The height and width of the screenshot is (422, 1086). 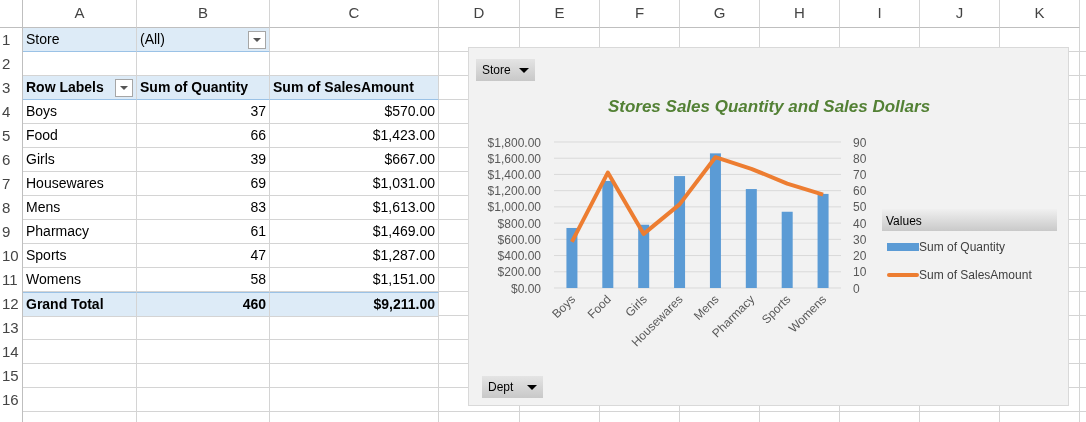 I want to click on axis-label: 50, so click(x=860, y=207).